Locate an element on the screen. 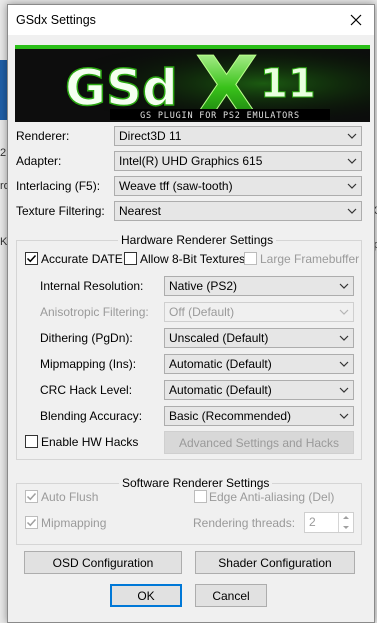  advanced-settings-button: Advanced Settings and Hacks is located at coordinates (259, 442).